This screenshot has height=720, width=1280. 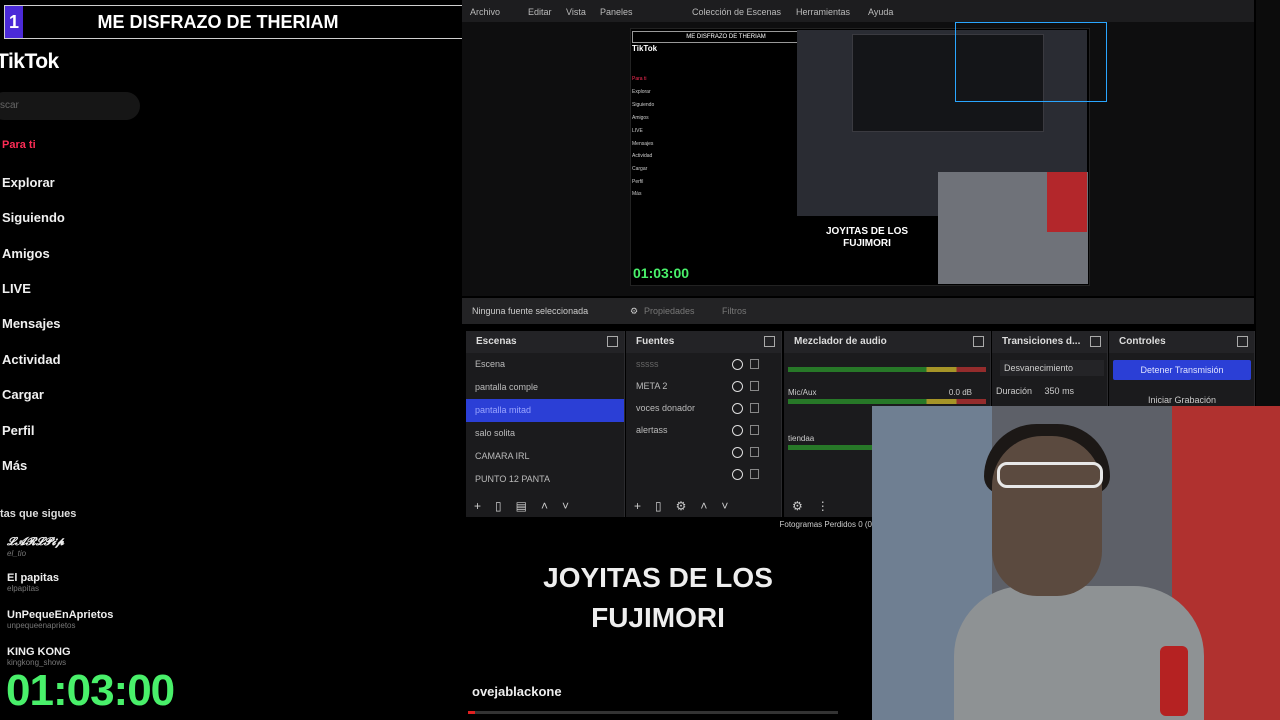 What do you see at coordinates (29, 62) in the screenshot?
I see `tiktok-logo: TikTok` at bounding box center [29, 62].